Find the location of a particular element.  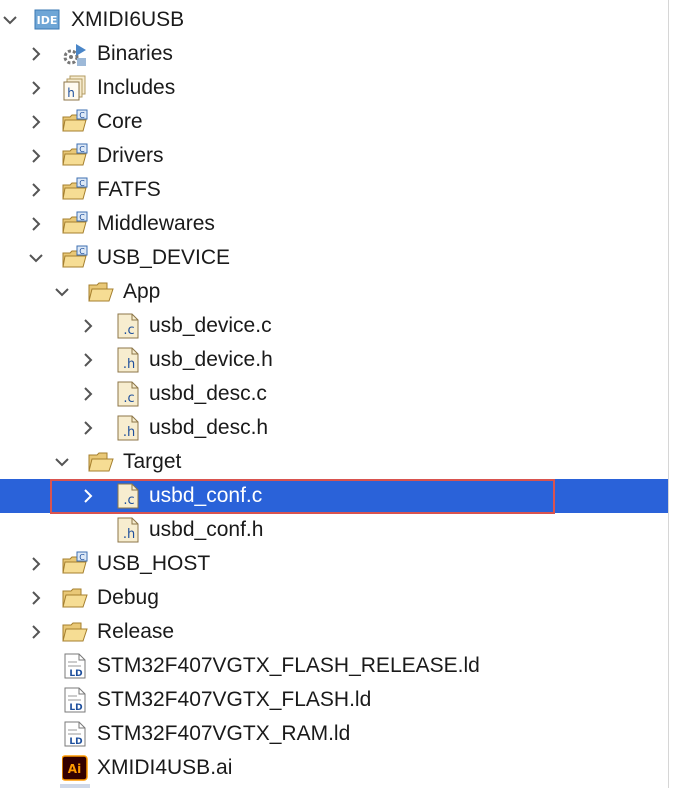

tree-row-label: STM32F407VGTX_RAM.ld is located at coordinates (224, 733).